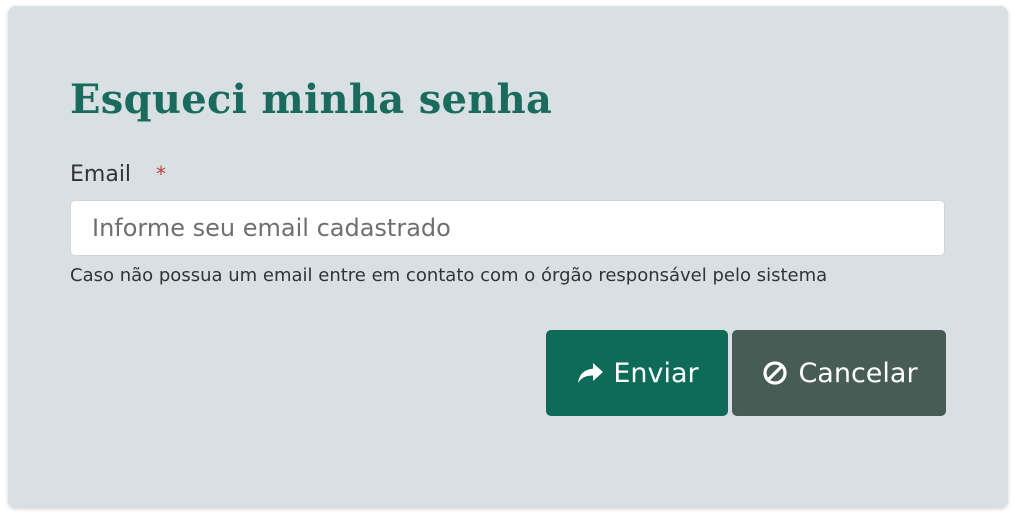 The width and height of the screenshot is (1016, 518). What do you see at coordinates (507, 228) in the screenshot?
I see `email-field` at bounding box center [507, 228].